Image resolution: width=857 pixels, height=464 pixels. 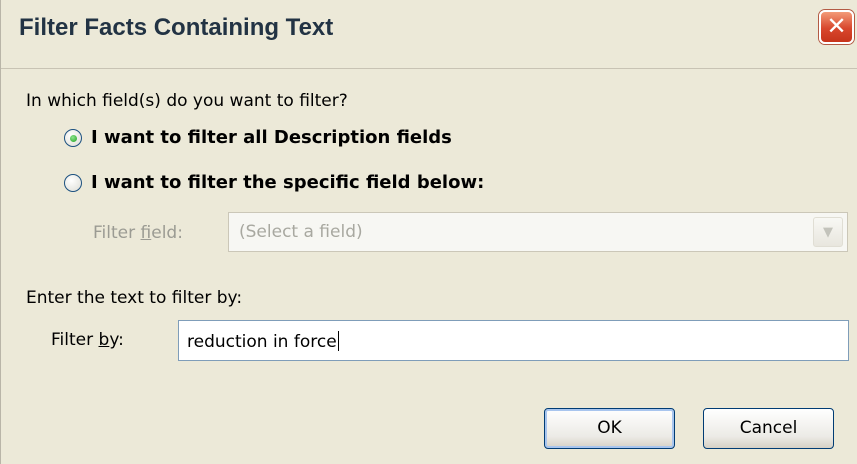 I want to click on filter-text-prompt: Enter the text to filter by:, so click(x=134, y=298).